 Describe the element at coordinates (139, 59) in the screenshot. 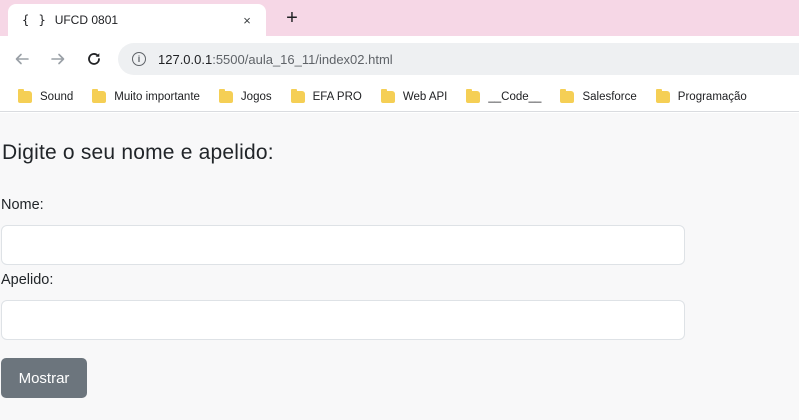

I see `info-icon: i` at that location.